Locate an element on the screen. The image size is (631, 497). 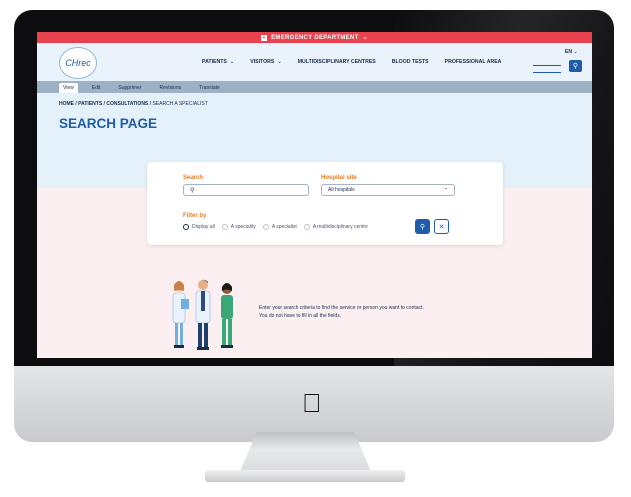
logo-text: CHrec is located at coordinates (78, 63).